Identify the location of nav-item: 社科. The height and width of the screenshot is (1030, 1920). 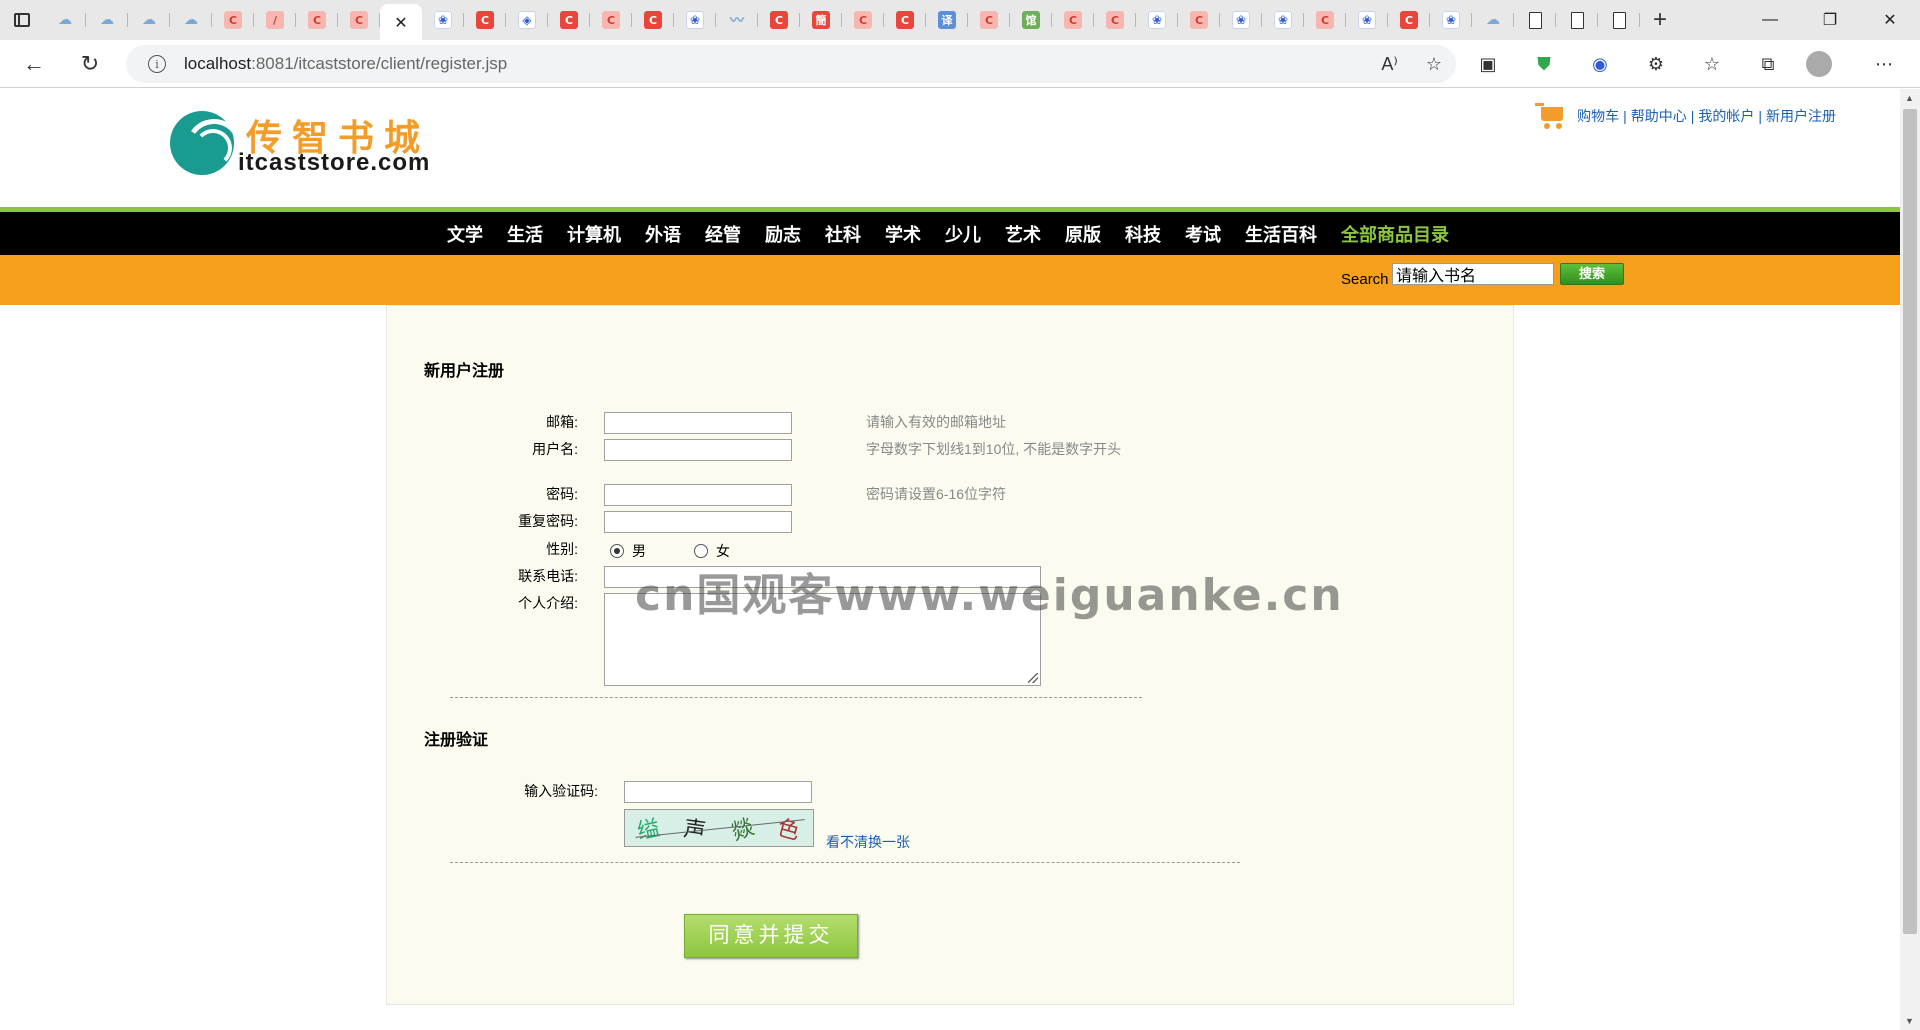
(843, 234).